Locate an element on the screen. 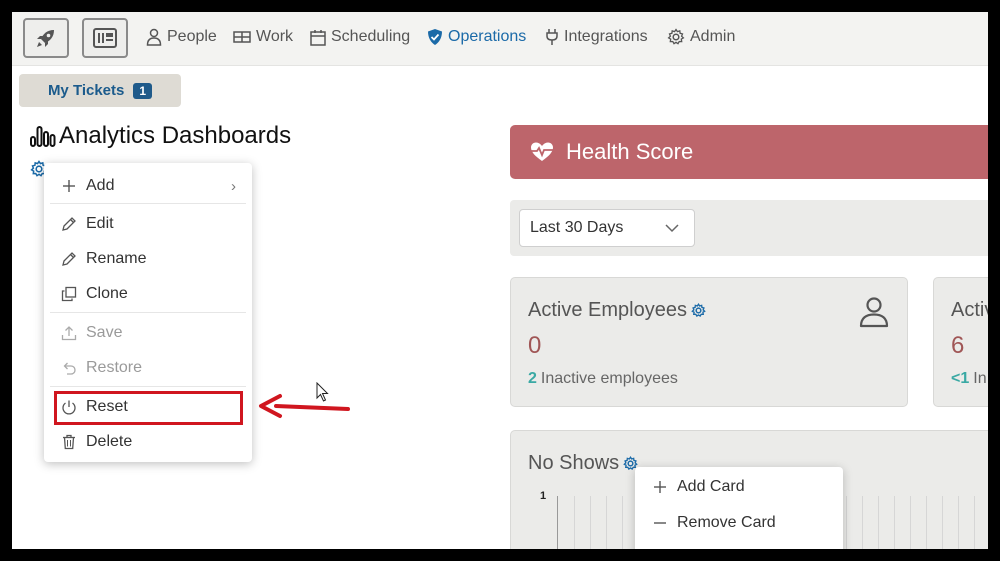 This screenshot has height=561, width=1000. nav-item-label: Integrations is located at coordinates (606, 36).